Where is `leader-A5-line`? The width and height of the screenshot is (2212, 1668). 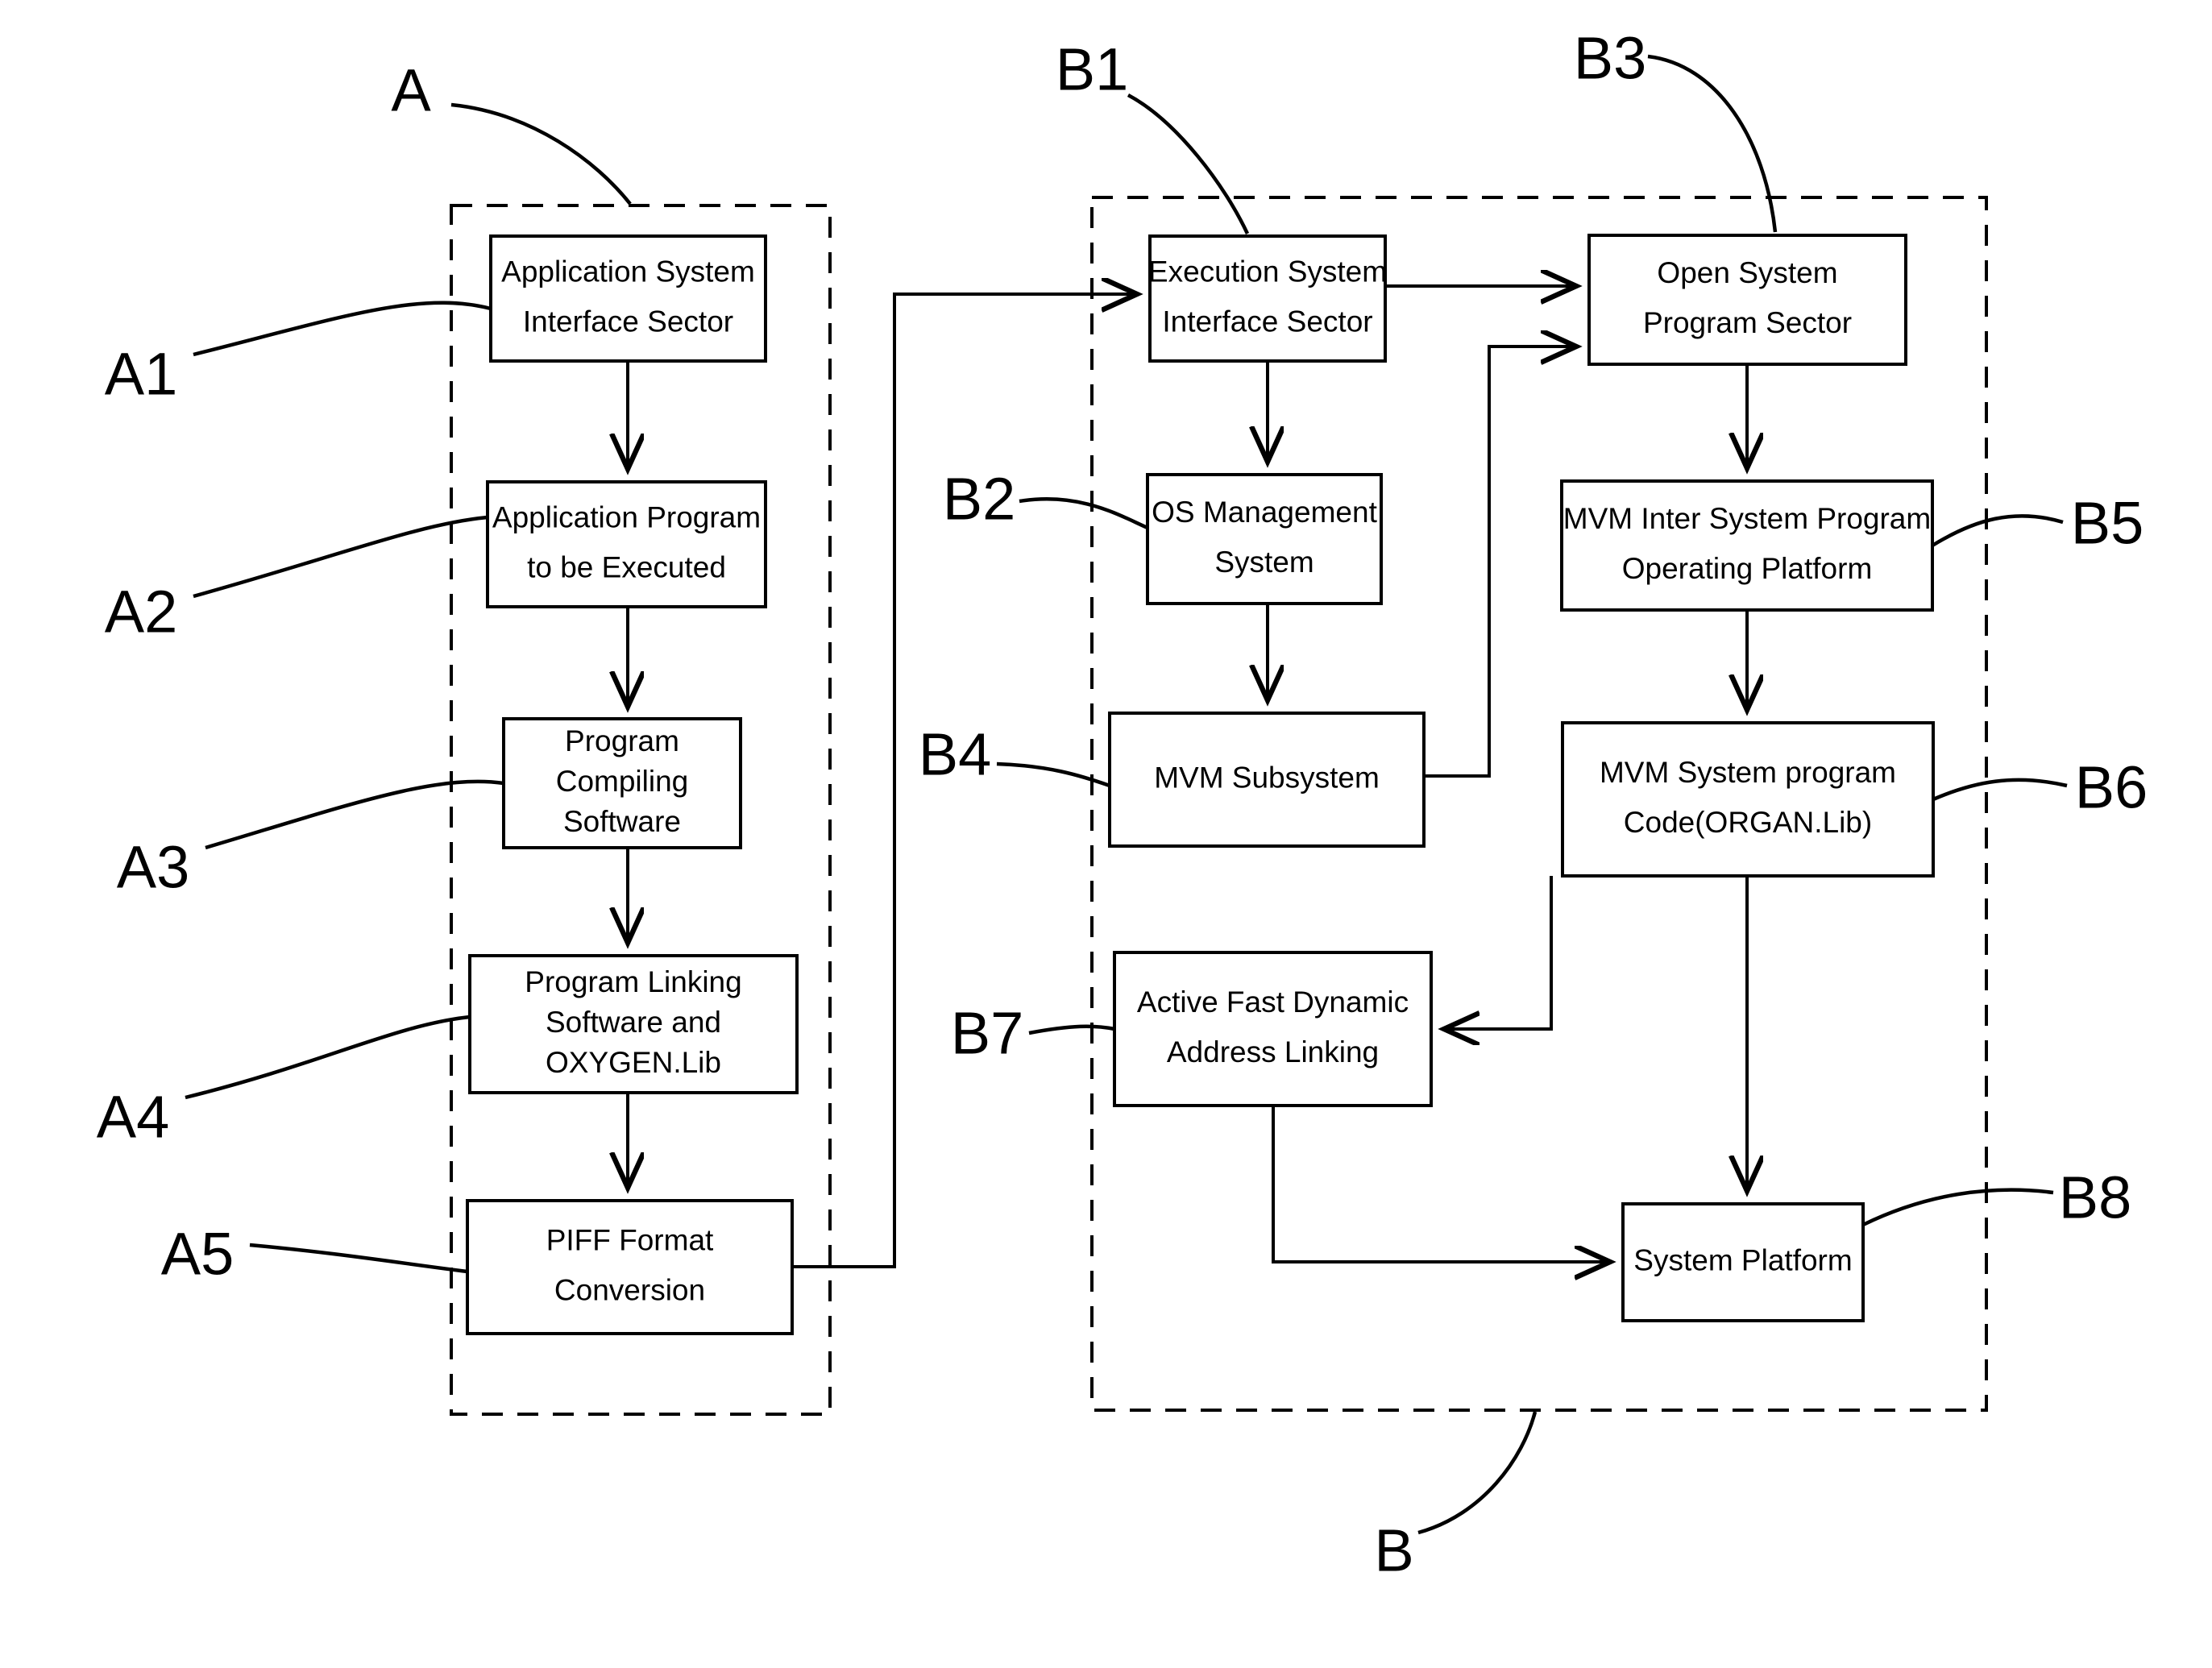 leader-A5-line is located at coordinates (358, 1259).